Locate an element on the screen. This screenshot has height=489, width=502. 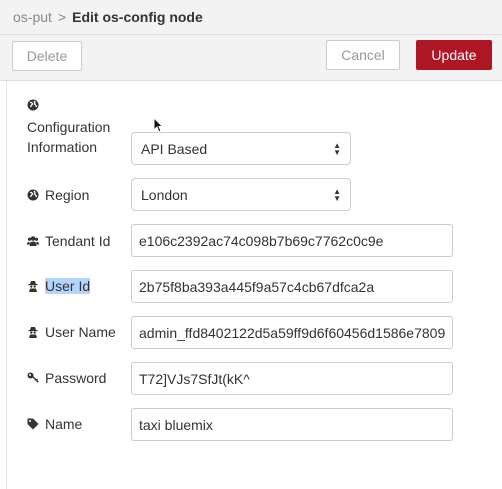
config-label: Configuration Information is located at coordinates (68, 128).